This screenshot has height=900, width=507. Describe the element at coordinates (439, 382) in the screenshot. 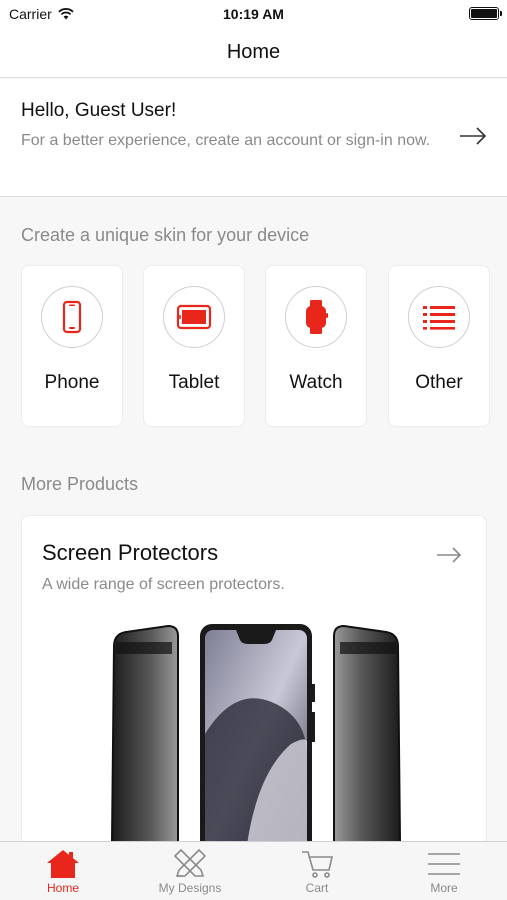

I see `device-label: Other` at that location.